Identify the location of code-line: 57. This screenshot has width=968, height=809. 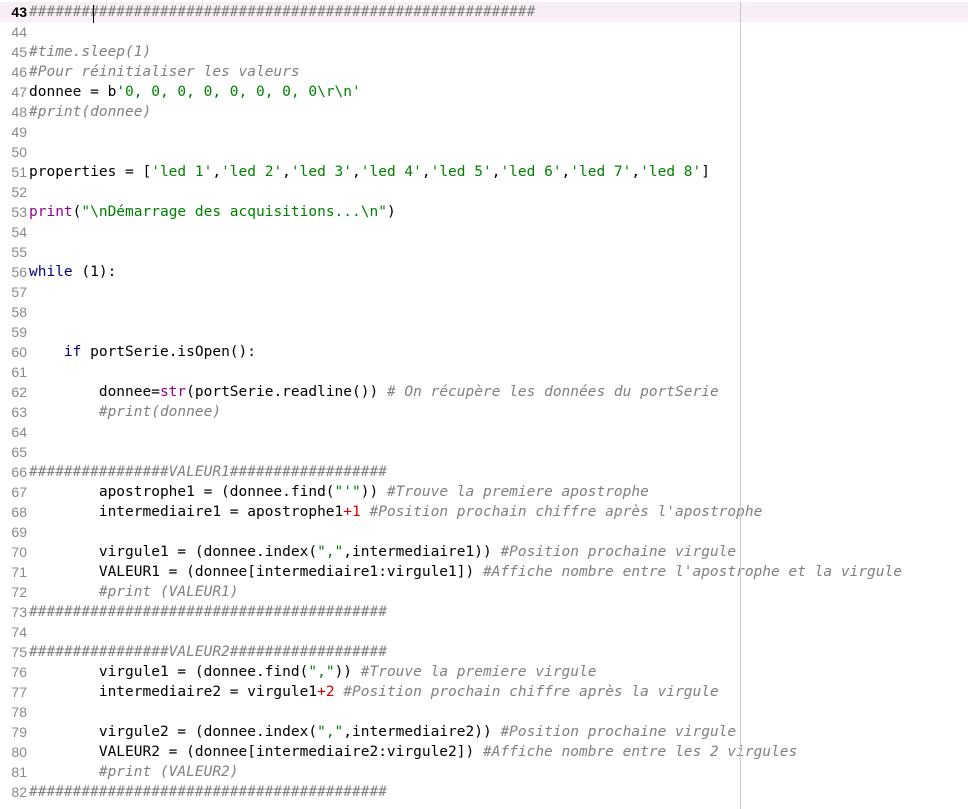
(484, 292).